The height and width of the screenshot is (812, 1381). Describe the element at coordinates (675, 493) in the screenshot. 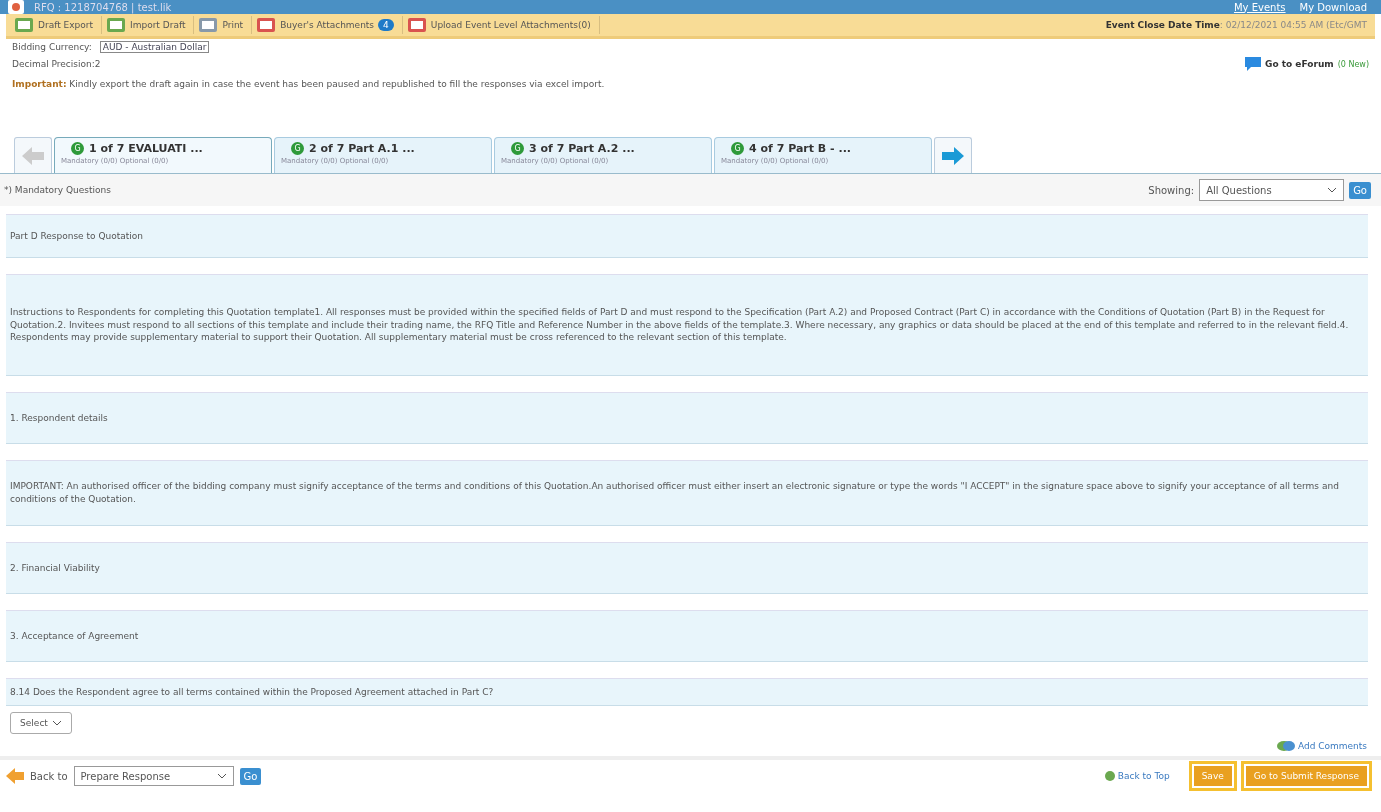

I see `section-text: IMPORTANT: An authorised officer of the bidding company must signify acceptance of the terms and conditions of this Quotation.An authorised officer must either insert an electronic signature or type the words "I ACCEPT" in the signature space above to signify your acceptance of all terms and conditions of the Quotation.` at that location.